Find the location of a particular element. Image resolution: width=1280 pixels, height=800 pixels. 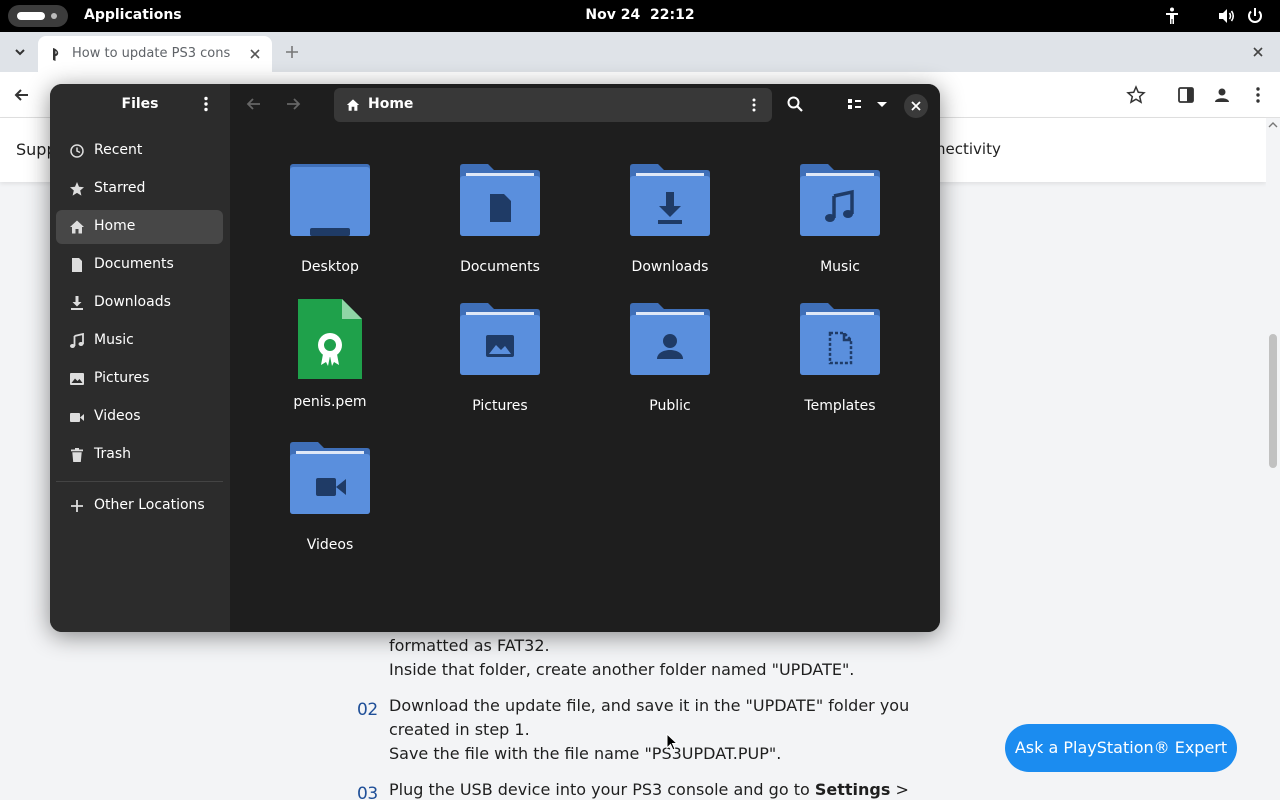

search-icon is located at coordinates (795, 104).